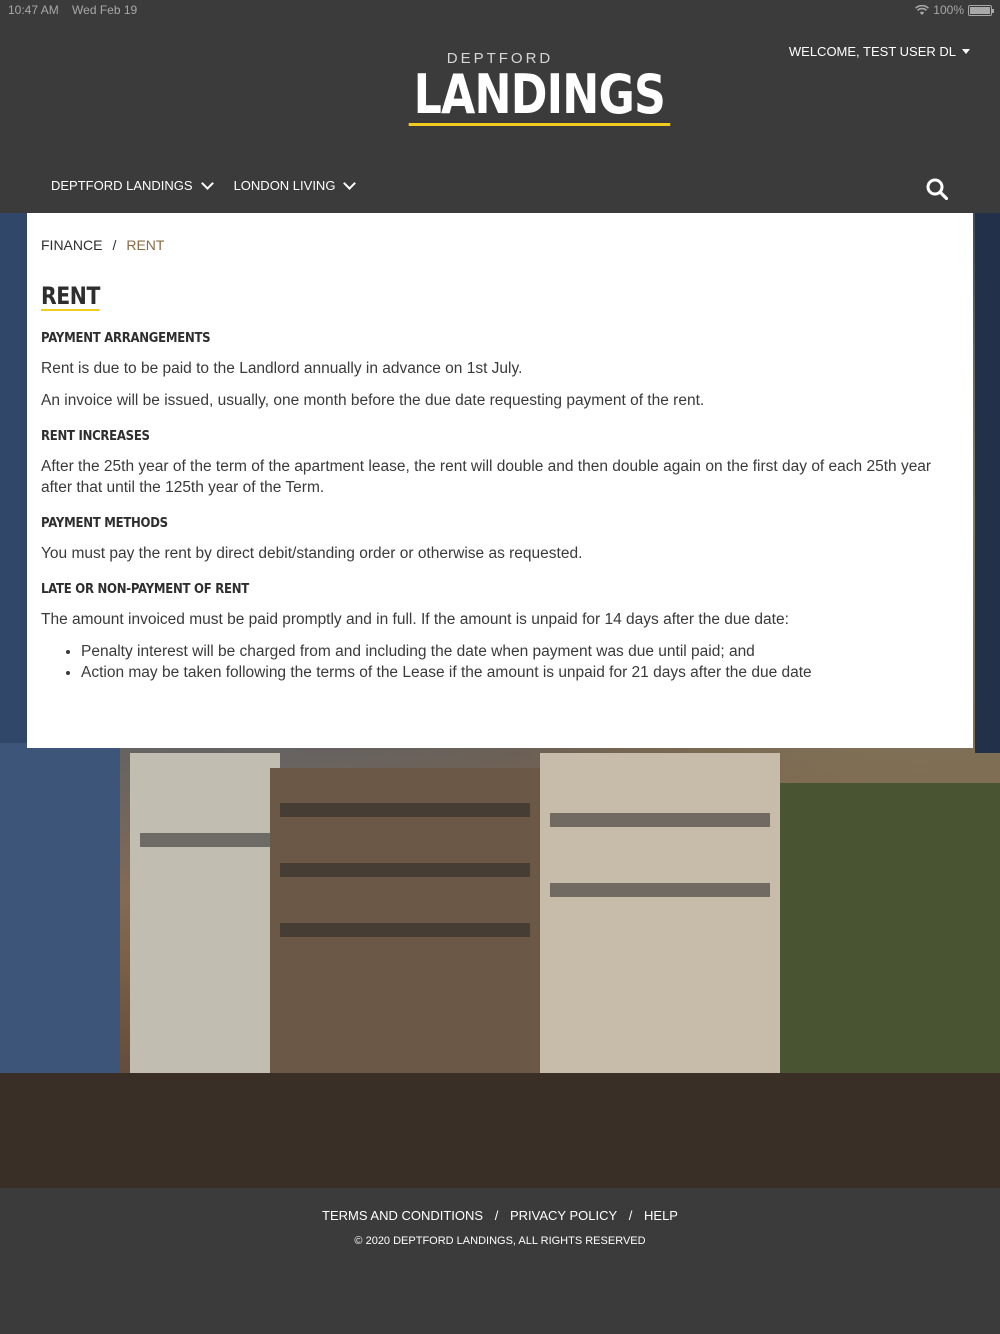 The image size is (1000, 1334). Describe the element at coordinates (122, 185) in the screenshot. I see `nav-item-label: DEPTFORD LANDINGS` at that location.